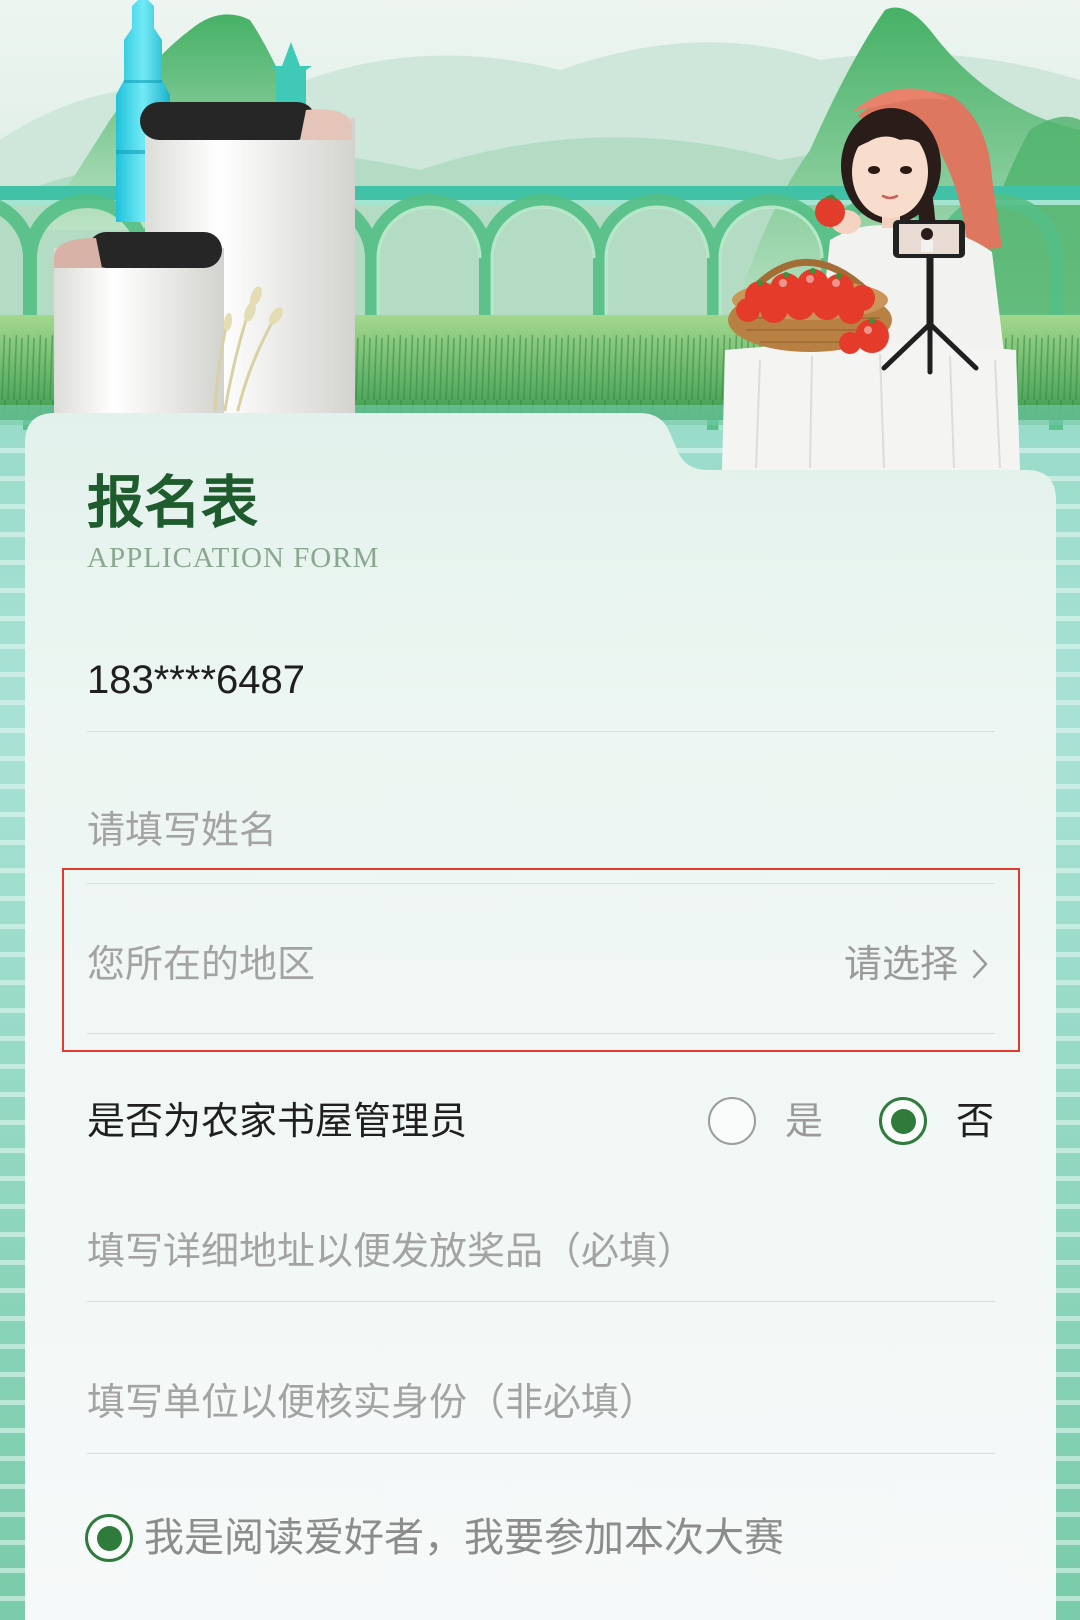 Image resolution: width=1080 pixels, height=1620 pixels. What do you see at coordinates (804, 1121) in the screenshot?
I see `option-label-yes: 是` at bounding box center [804, 1121].